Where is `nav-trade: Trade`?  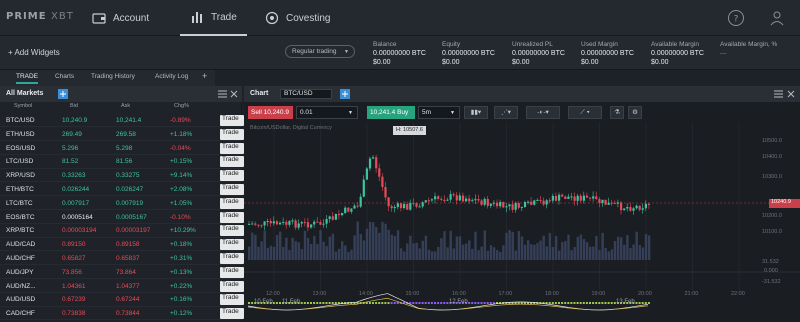 nav-trade: Trade is located at coordinates (213, 18).